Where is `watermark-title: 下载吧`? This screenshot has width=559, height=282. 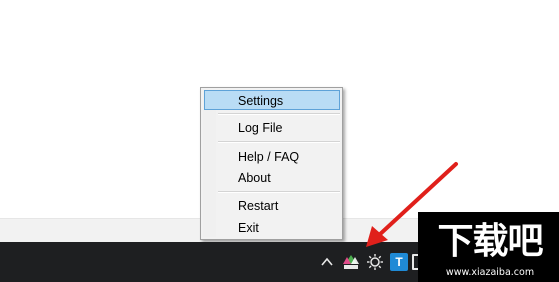
watermark-title: 下载吧 is located at coordinates (490, 241).